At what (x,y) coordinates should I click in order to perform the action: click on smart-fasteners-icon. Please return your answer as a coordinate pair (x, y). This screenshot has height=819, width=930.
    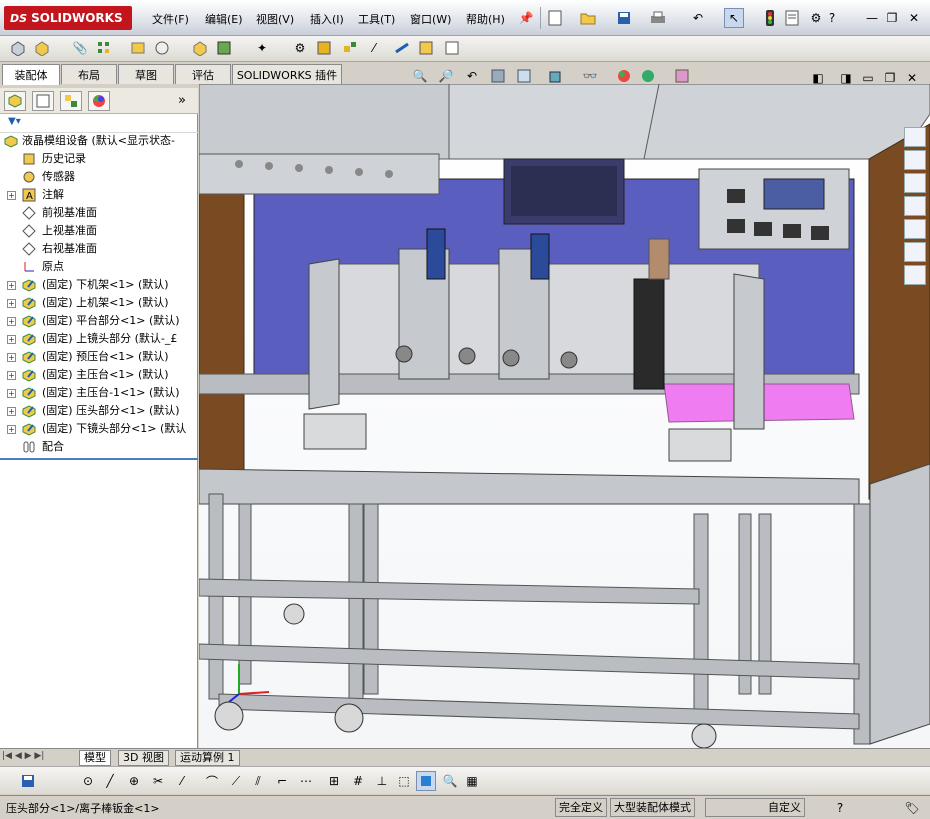
    Looking at the image, I should click on (138, 48).